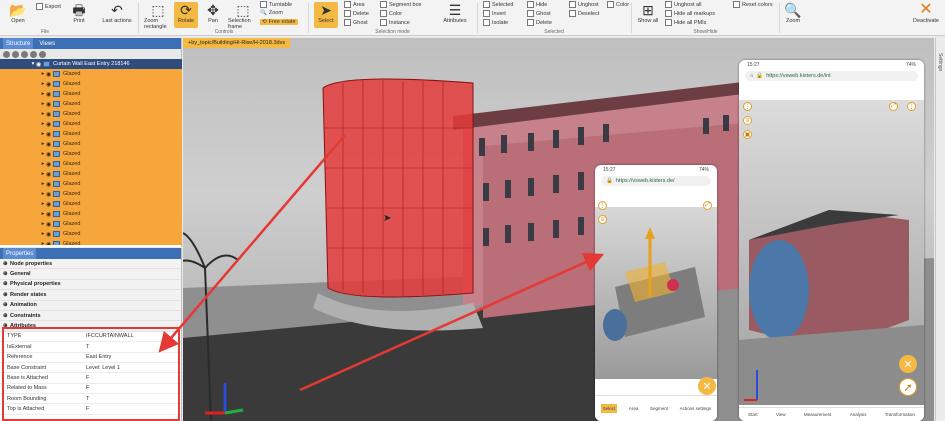 The width and height of the screenshot is (945, 421). What do you see at coordinates (90, 295) in the screenshot?
I see `property-category: ⊕ Render states` at bounding box center [90, 295].